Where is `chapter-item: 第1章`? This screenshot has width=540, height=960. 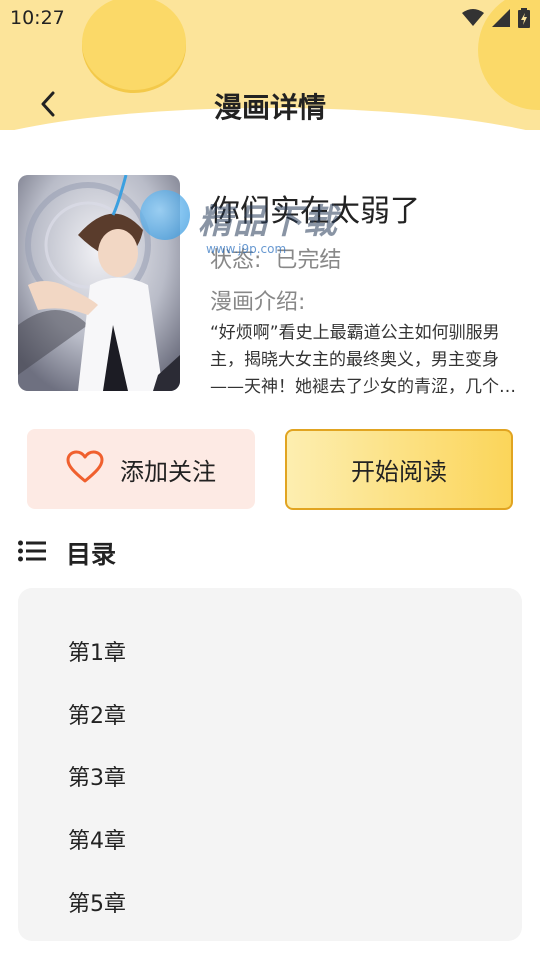
chapter-item: 第1章 is located at coordinates (97, 651).